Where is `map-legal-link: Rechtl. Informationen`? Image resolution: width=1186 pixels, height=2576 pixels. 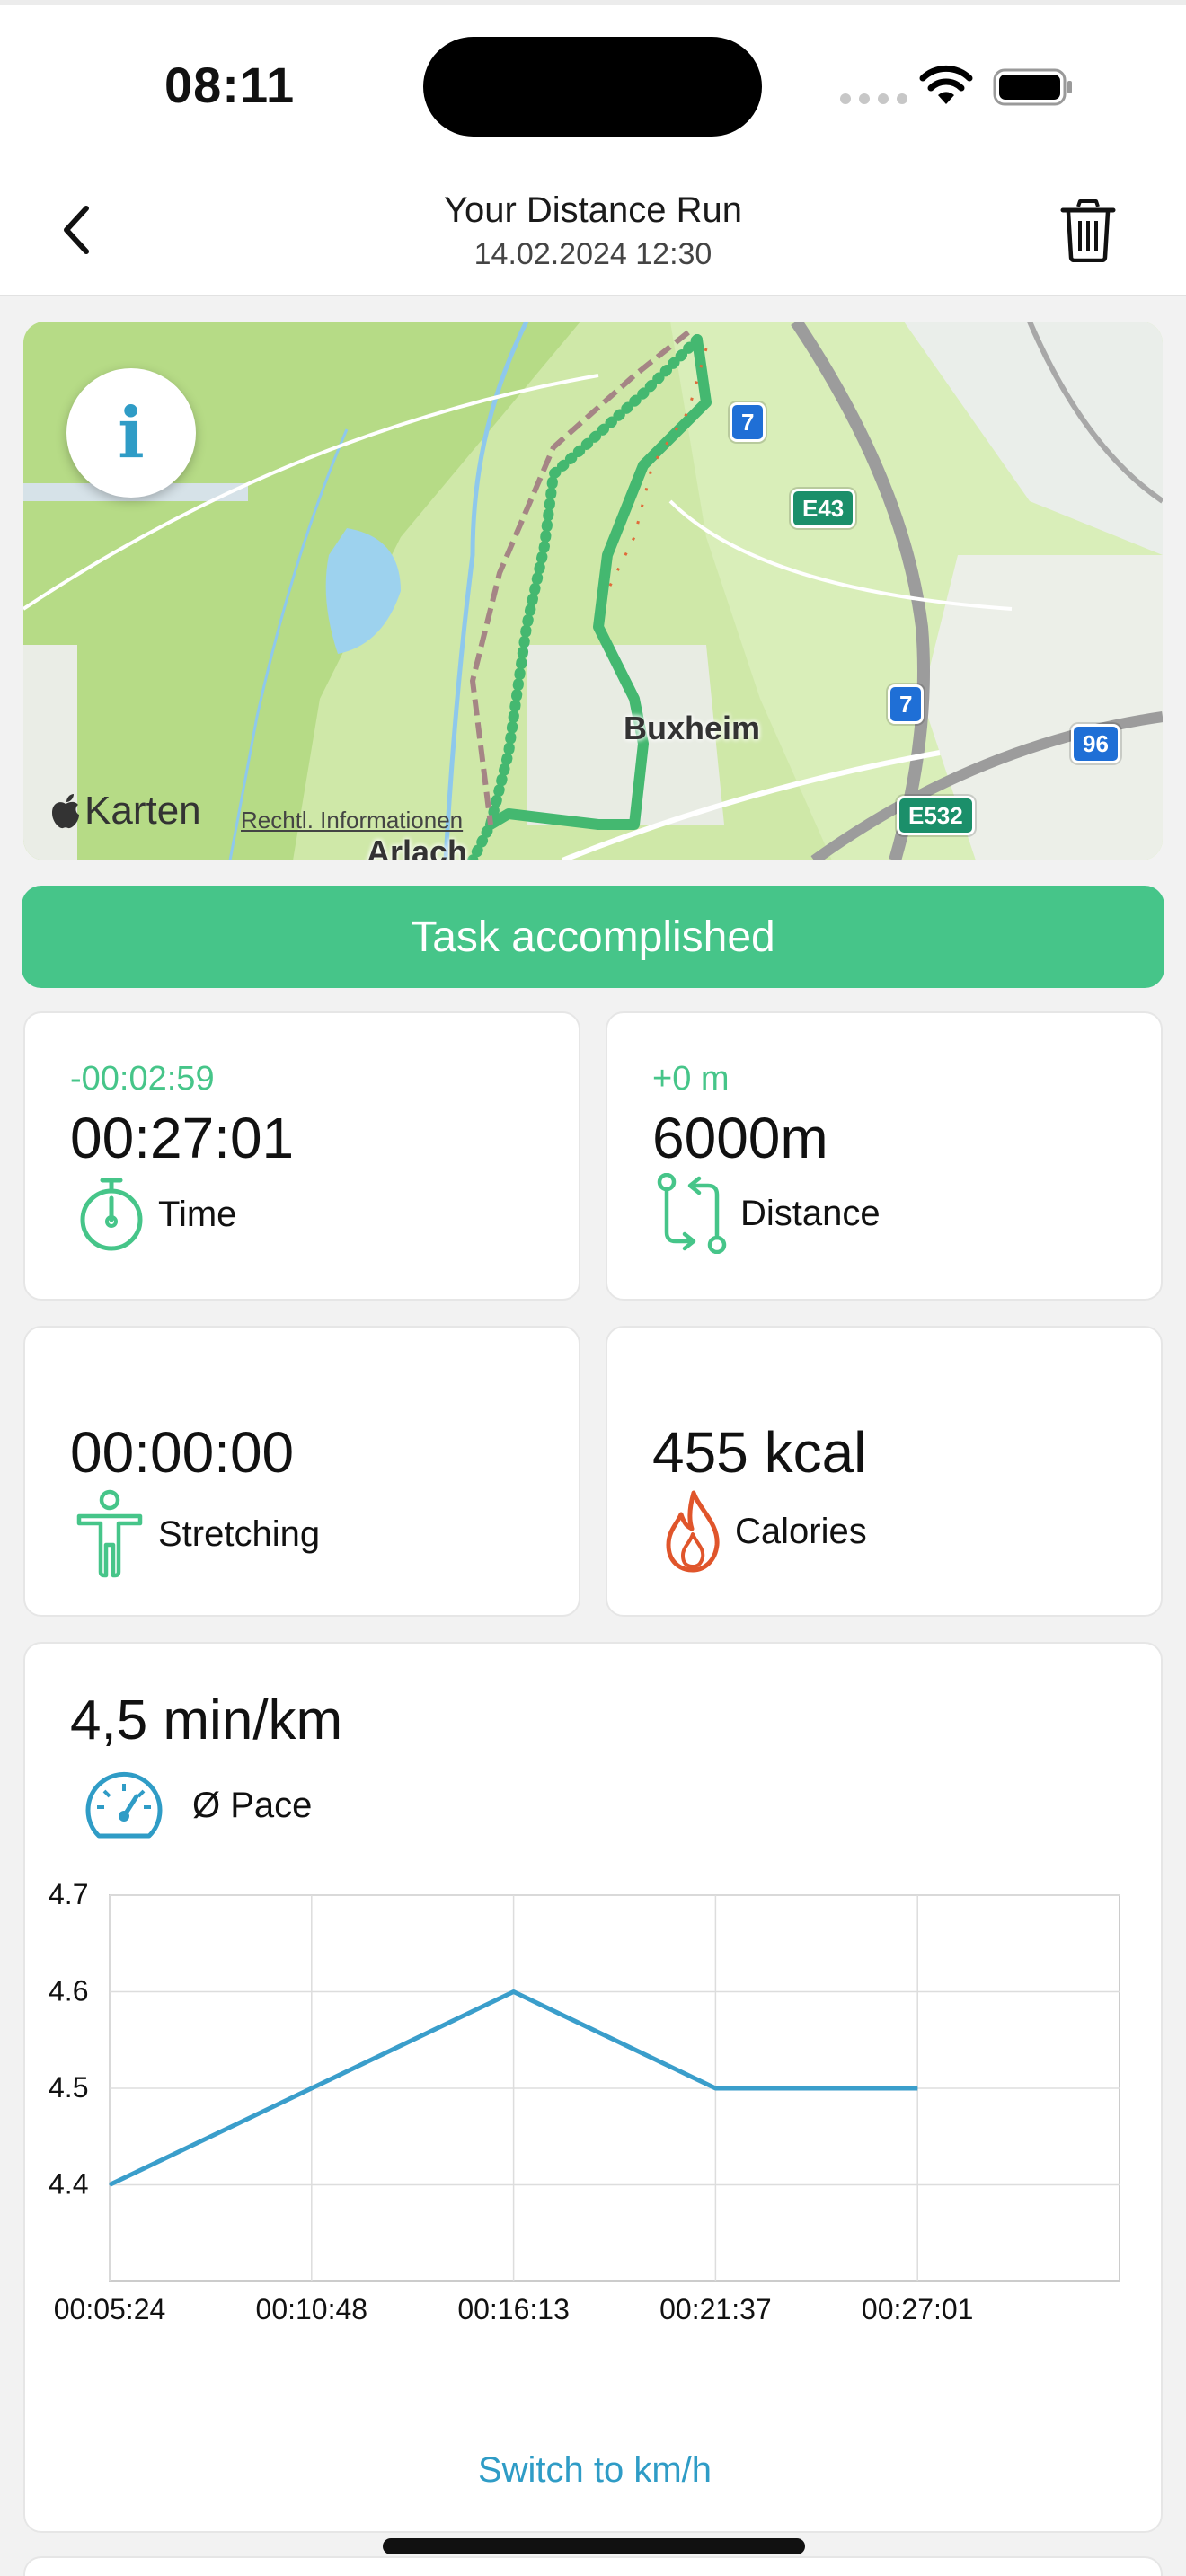
map-legal-link: Rechtl. Informationen is located at coordinates (352, 820).